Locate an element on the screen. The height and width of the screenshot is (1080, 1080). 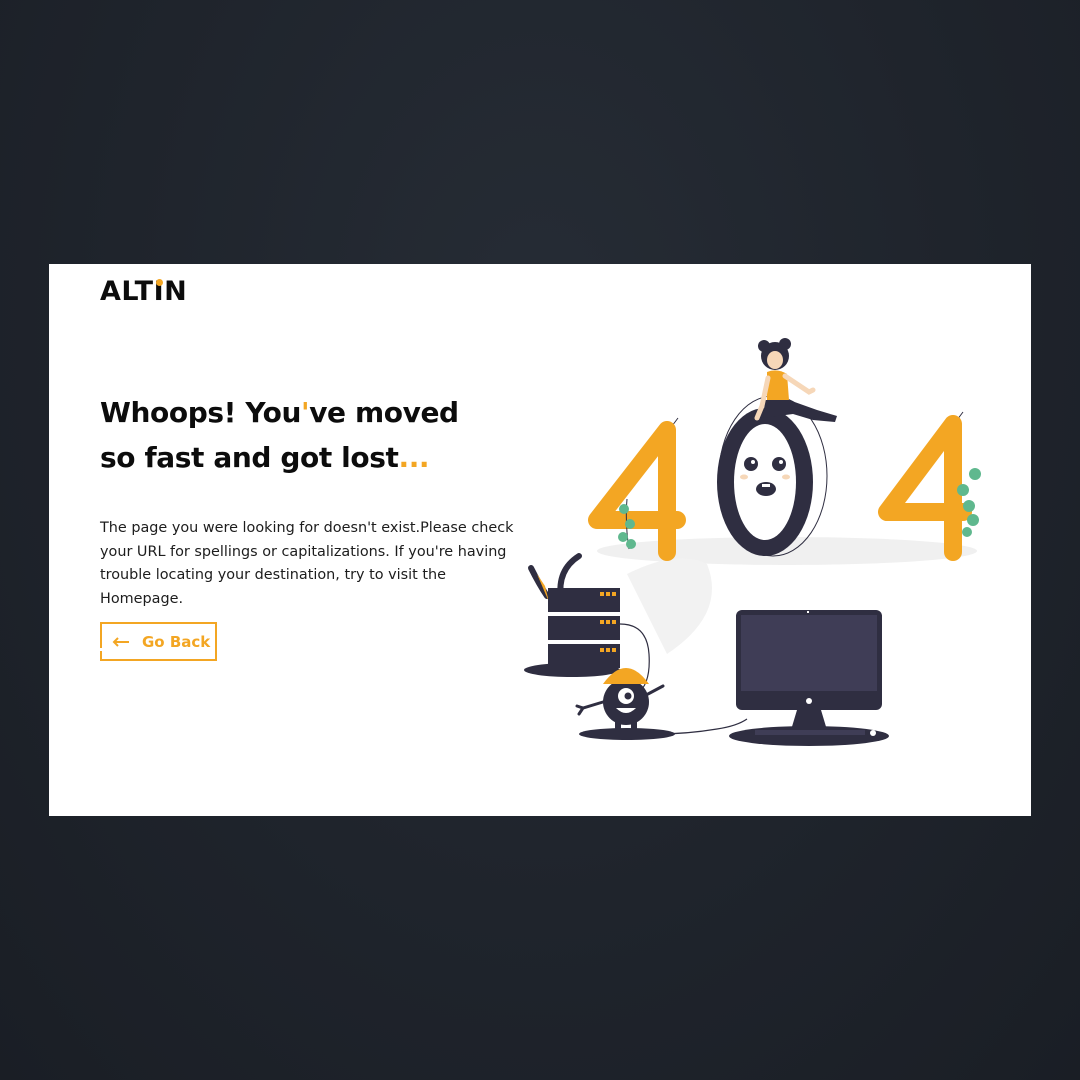
arrow-left-icon is located at coordinates (120, 641).